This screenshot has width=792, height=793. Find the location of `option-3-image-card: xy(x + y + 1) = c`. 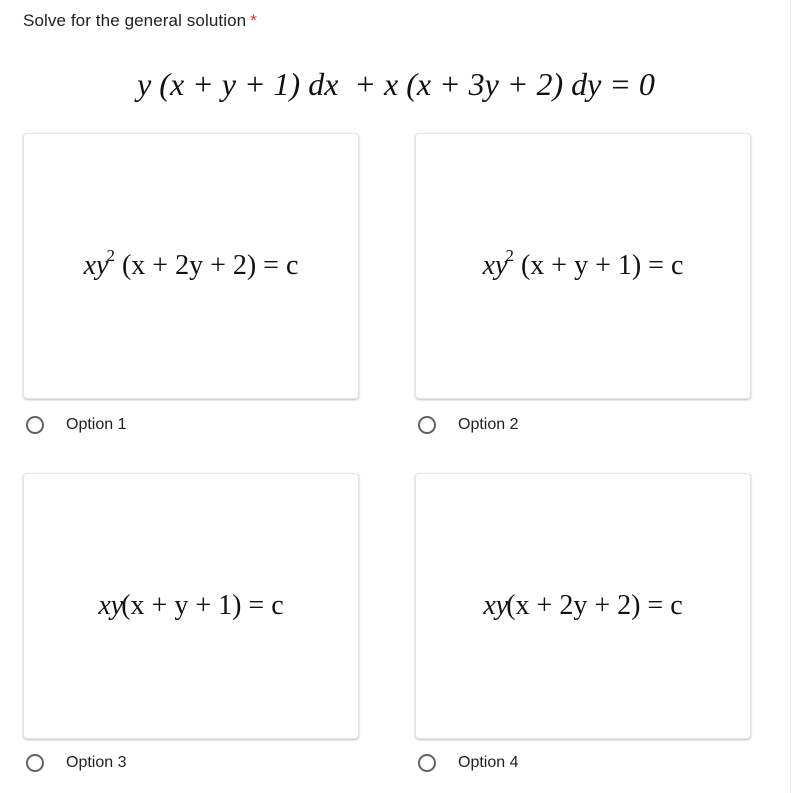

option-3-image-card: xy(x + y + 1) = c is located at coordinates (191, 606).